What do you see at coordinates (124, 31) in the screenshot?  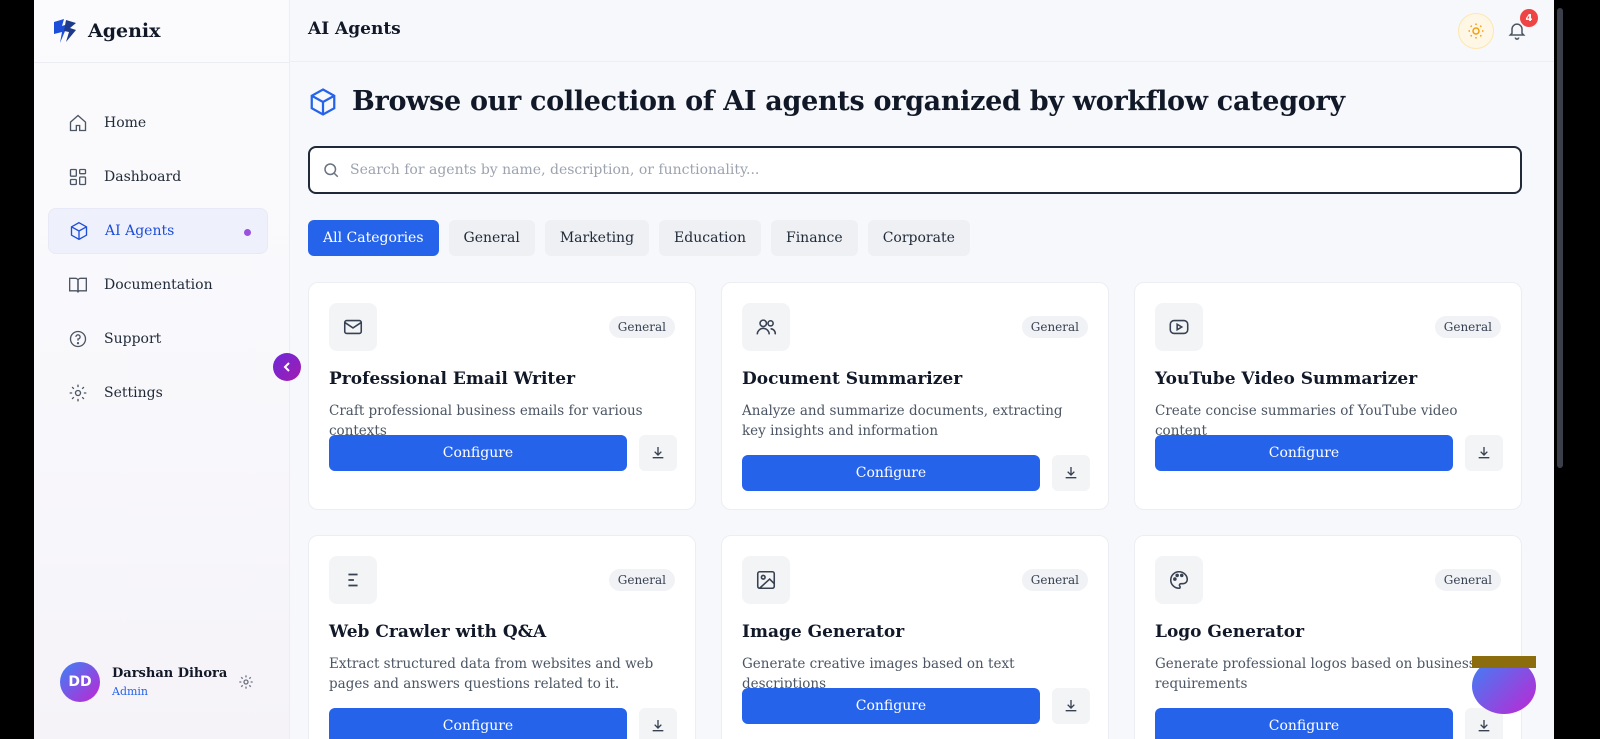 I see `brand-name: Agenix` at bounding box center [124, 31].